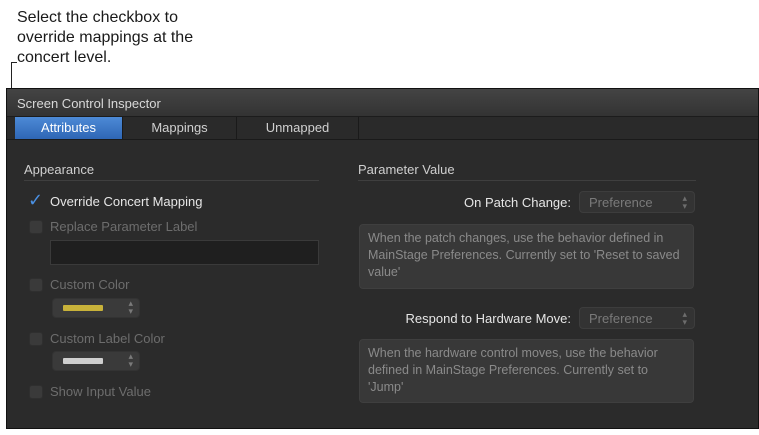  I want to click on on-patch-change-popup: Preference ▴ ▾, so click(637, 202).